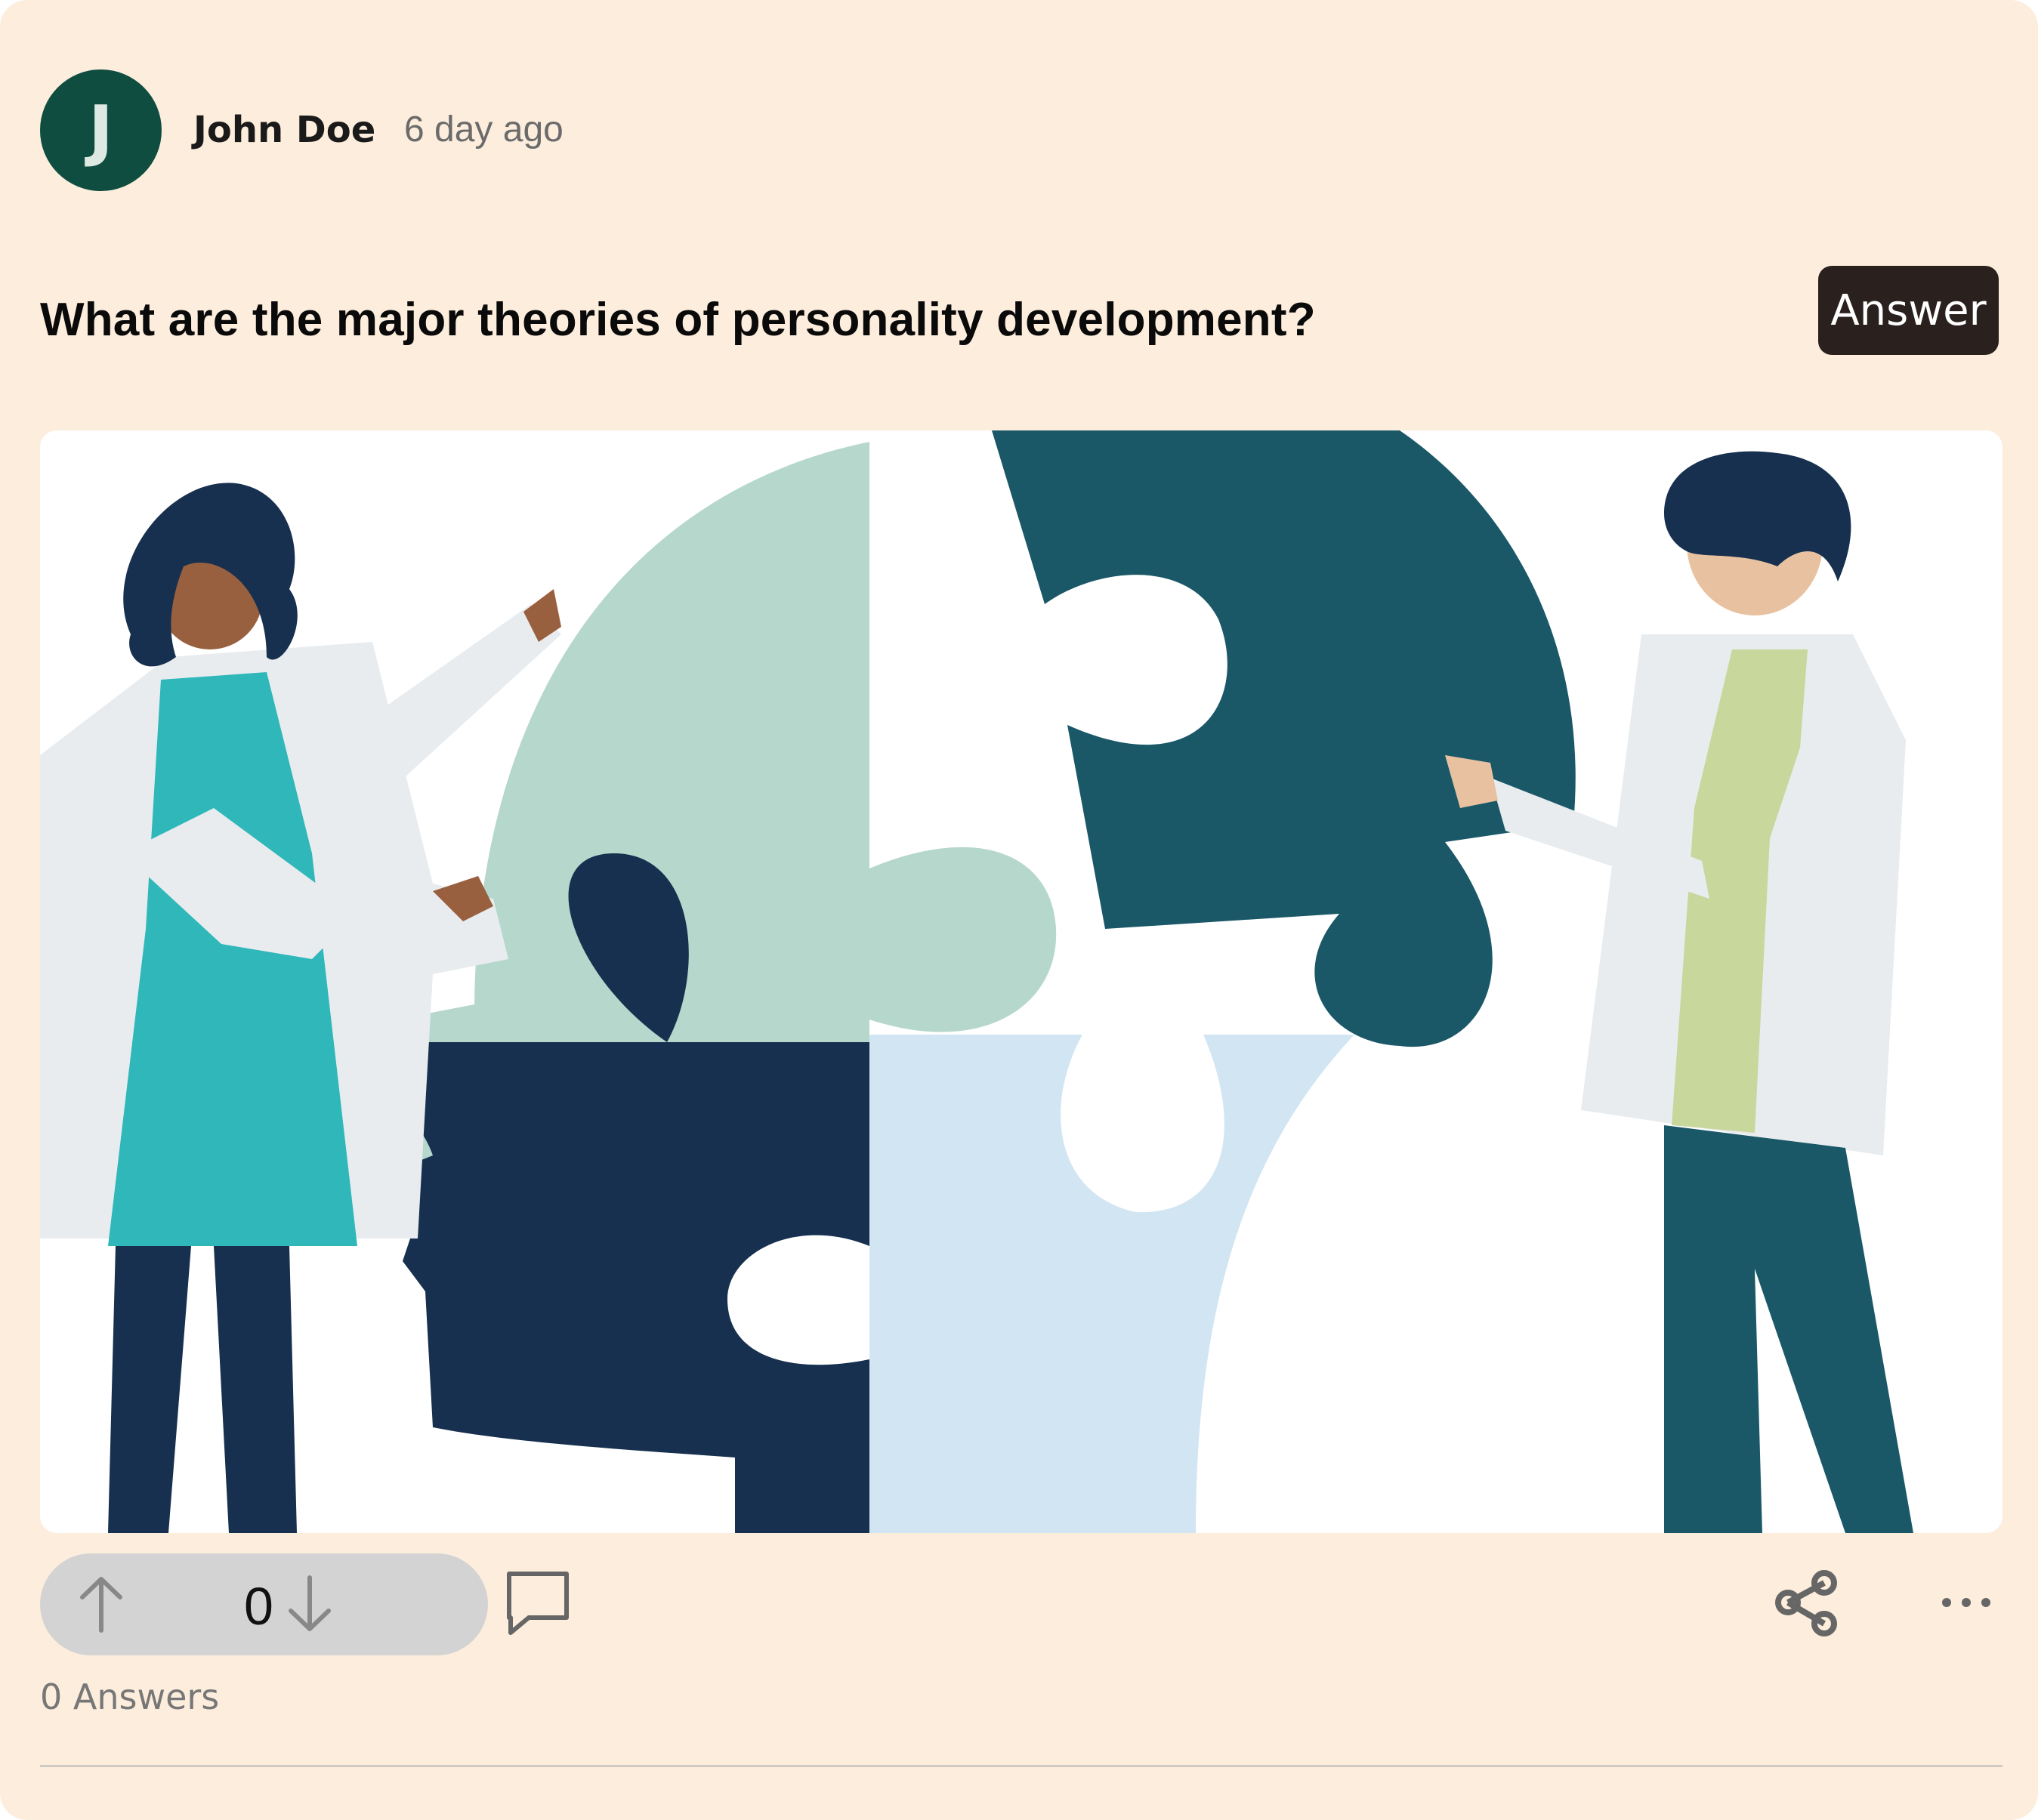  What do you see at coordinates (1021, 1766) in the screenshot?
I see `divider` at bounding box center [1021, 1766].